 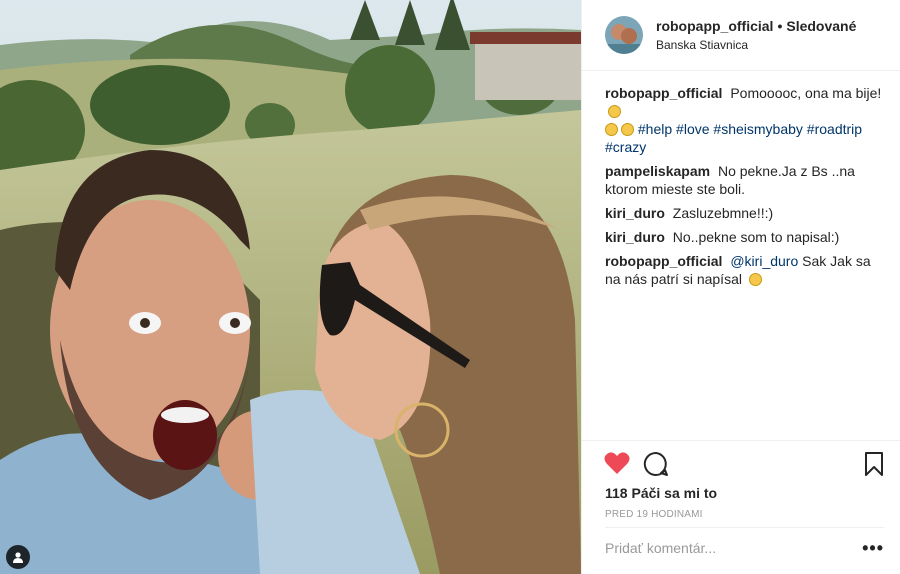 What do you see at coordinates (806, 93) in the screenshot?
I see `caption-text: Pomooooc, ona ma bije!` at bounding box center [806, 93].